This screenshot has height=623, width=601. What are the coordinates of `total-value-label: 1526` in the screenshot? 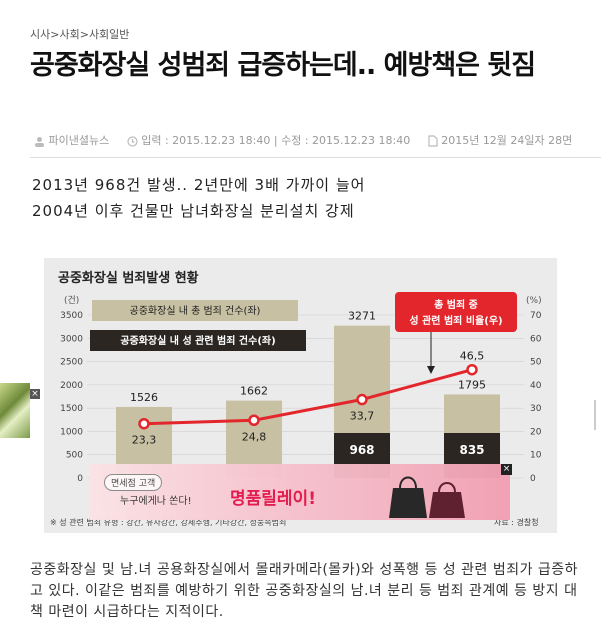 It's located at (144, 397).